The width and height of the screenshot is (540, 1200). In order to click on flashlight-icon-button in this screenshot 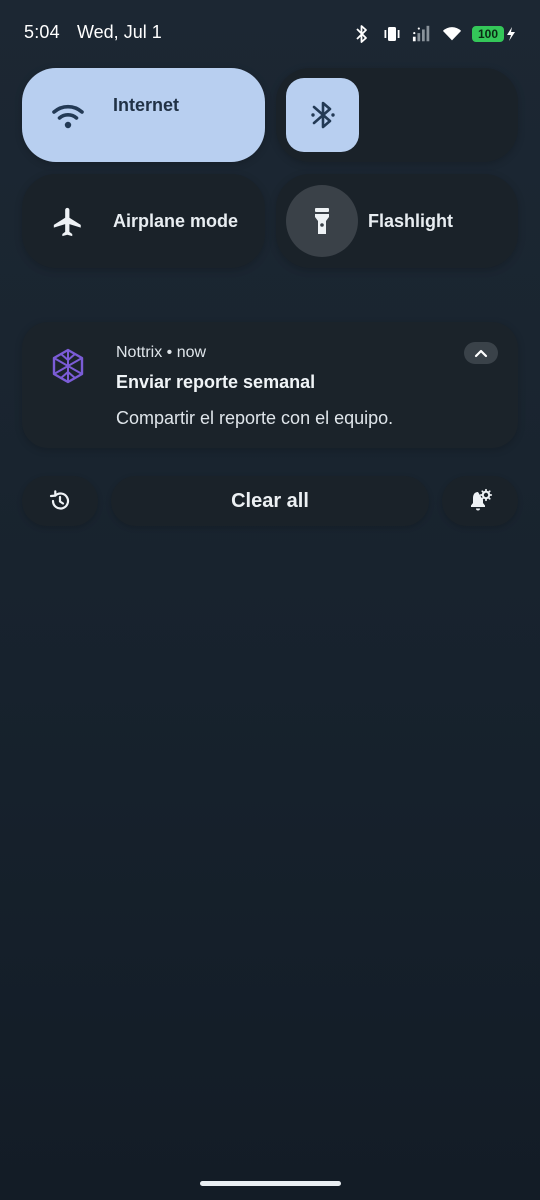, I will do `click(322, 221)`.